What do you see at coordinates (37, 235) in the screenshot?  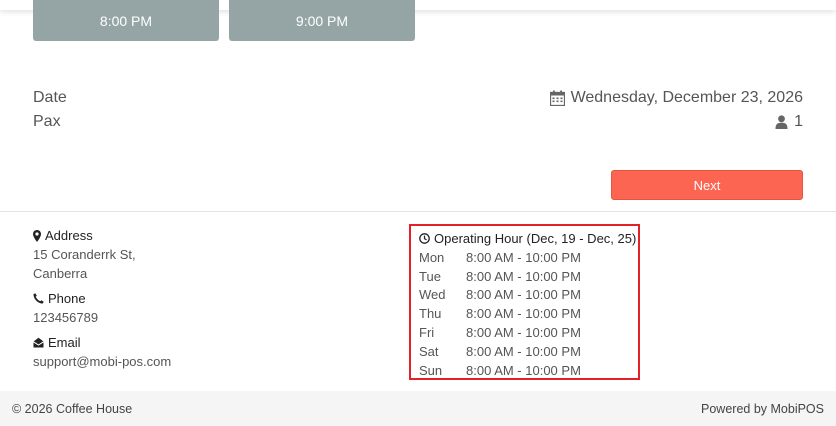 I see `map-marker-icon` at bounding box center [37, 235].